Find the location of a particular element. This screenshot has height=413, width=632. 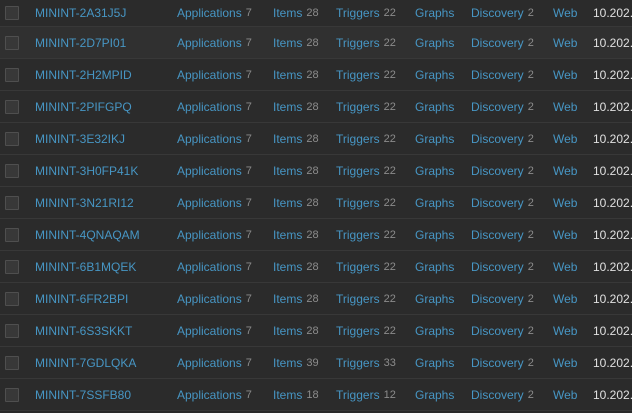

host-name-link: MININT-2PIFGPQ is located at coordinates (83, 107).